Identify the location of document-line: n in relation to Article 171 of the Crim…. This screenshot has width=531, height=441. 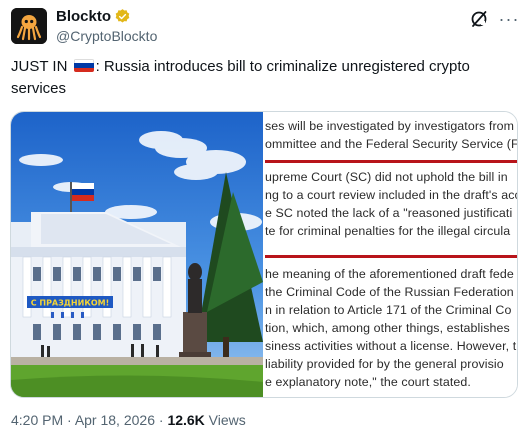
(388, 310).